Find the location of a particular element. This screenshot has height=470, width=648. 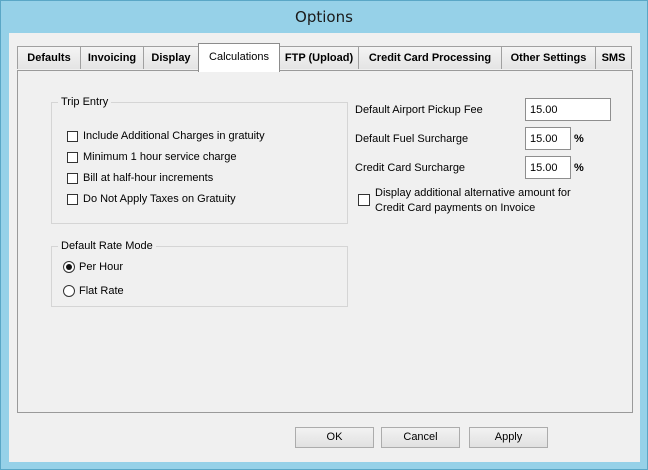

tab-defaults: Defaults is located at coordinates (49, 57).